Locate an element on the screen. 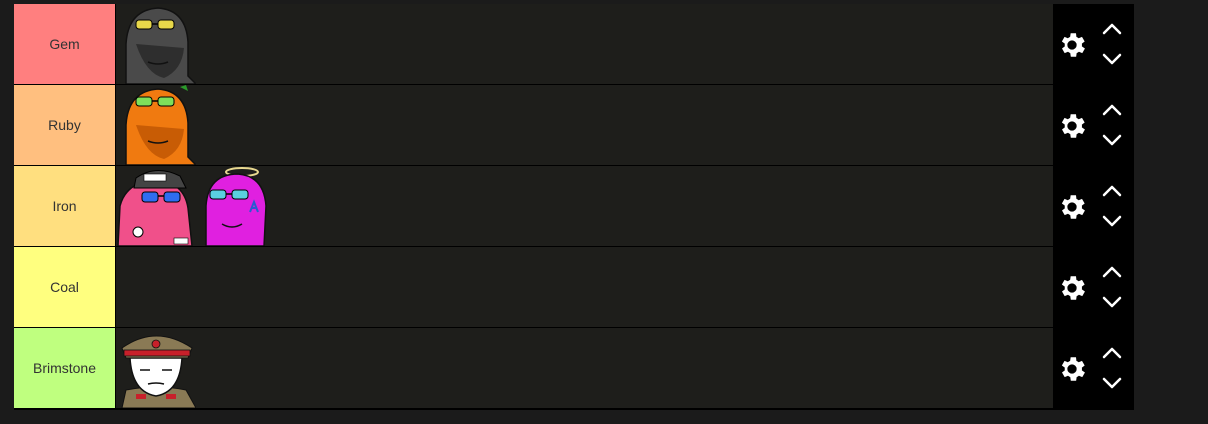 The height and width of the screenshot is (424, 1208). tier-controls-iron is located at coordinates (1093, 206).